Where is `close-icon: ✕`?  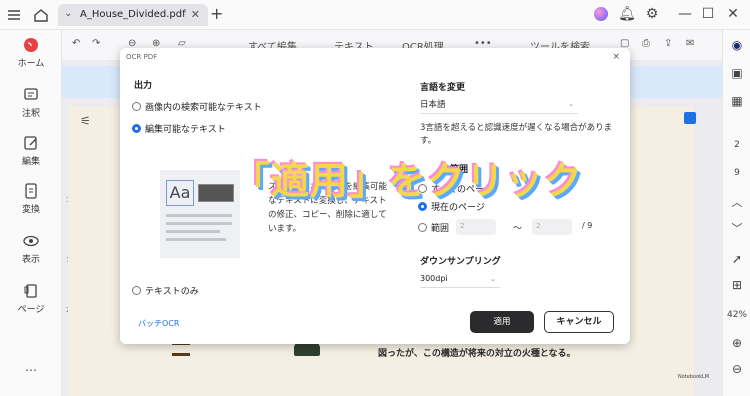 close-icon: ✕ is located at coordinates (733, 14).